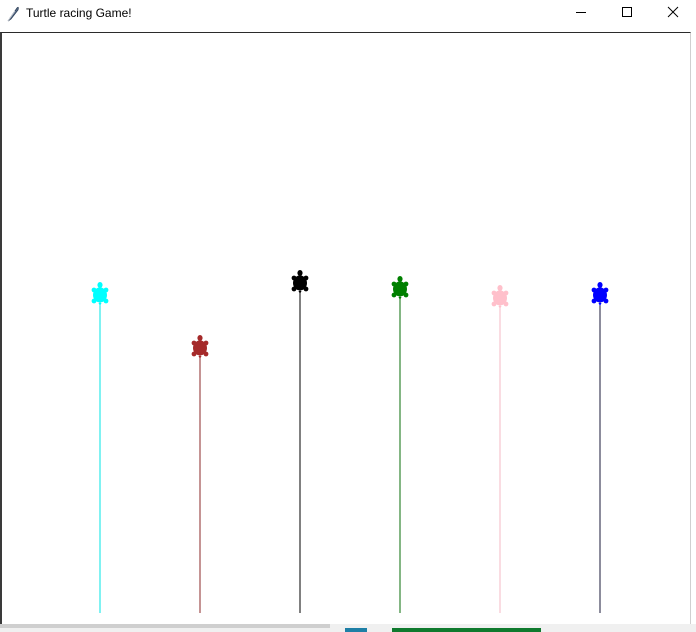 This screenshot has height=632, width=696. I want to click on close-button, so click(673, 12).